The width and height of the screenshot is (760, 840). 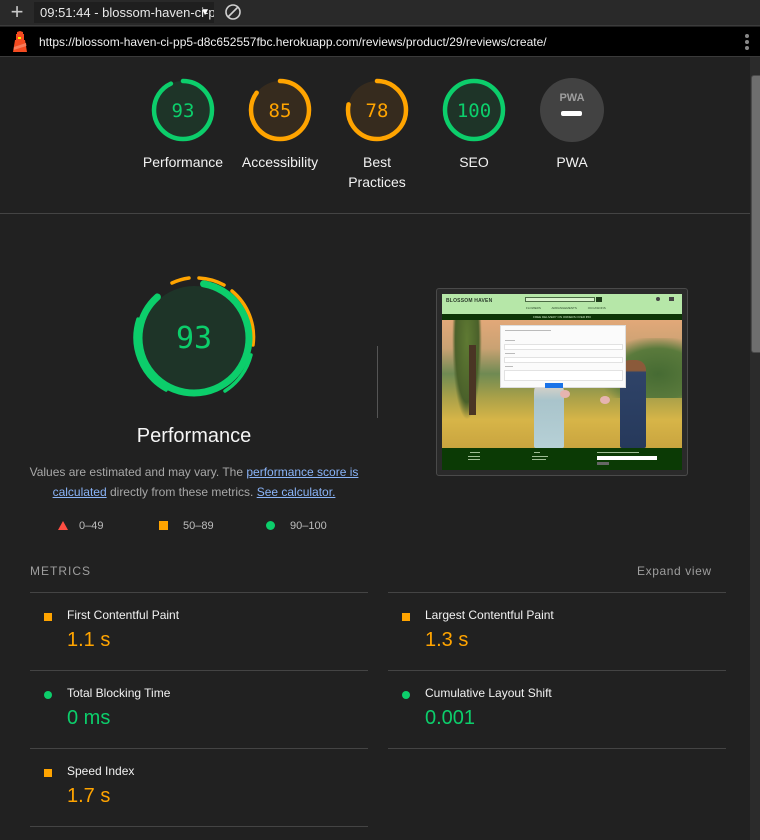 What do you see at coordinates (571, 98) in the screenshot?
I see `pwa-badge-text: PWA` at bounding box center [571, 98].